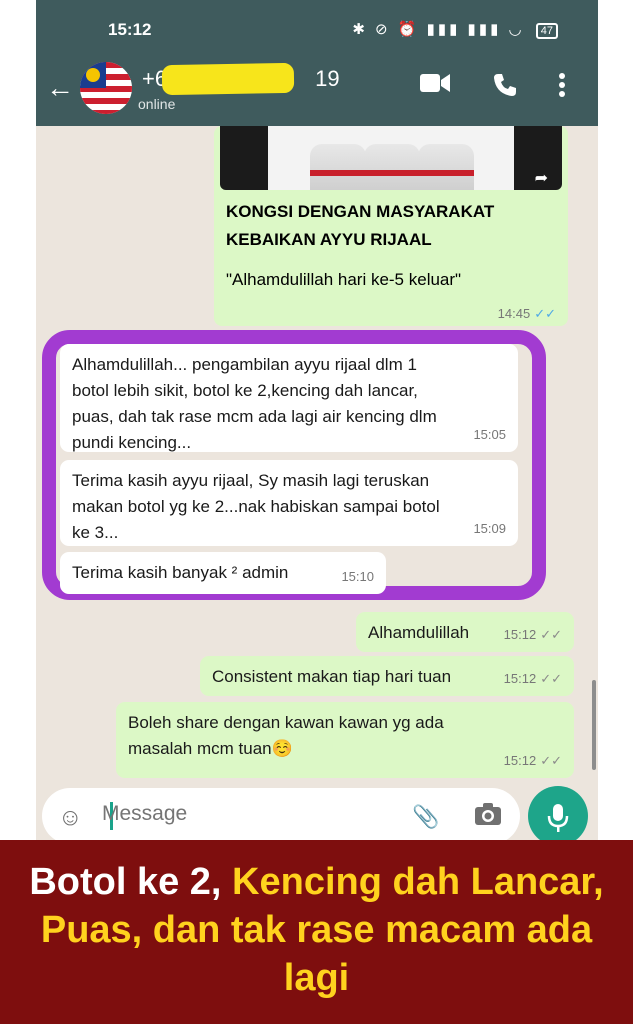 The image size is (633, 1024). What do you see at coordinates (157, 104) in the screenshot?
I see `contact-status: online` at bounding box center [157, 104].